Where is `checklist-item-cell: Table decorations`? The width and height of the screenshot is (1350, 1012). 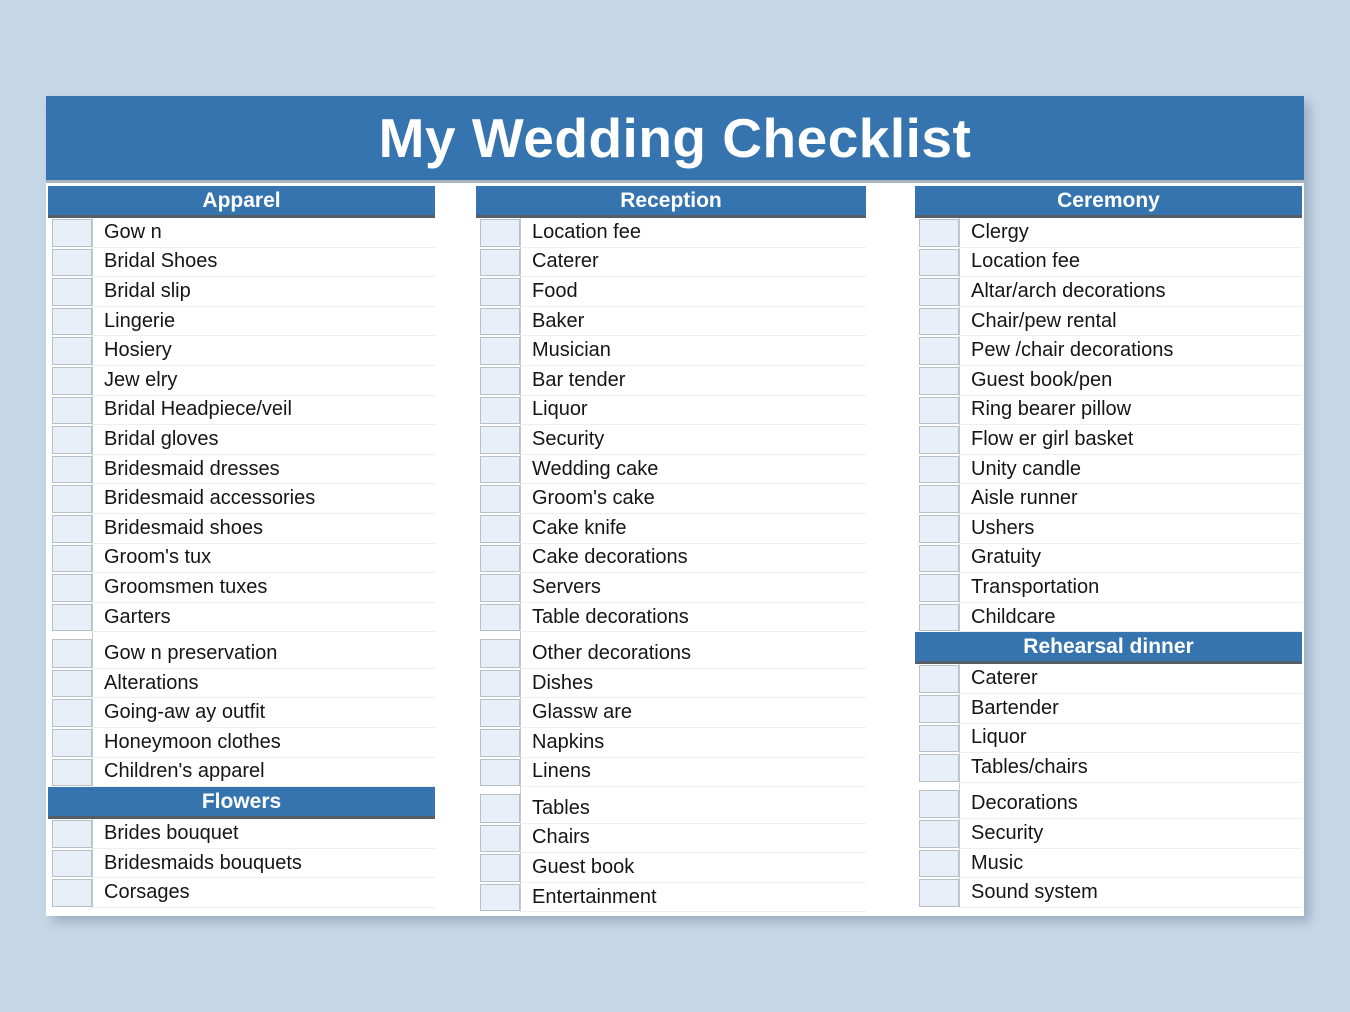
checklist-item-cell: Table decorations is located at coordinates (693, 617).